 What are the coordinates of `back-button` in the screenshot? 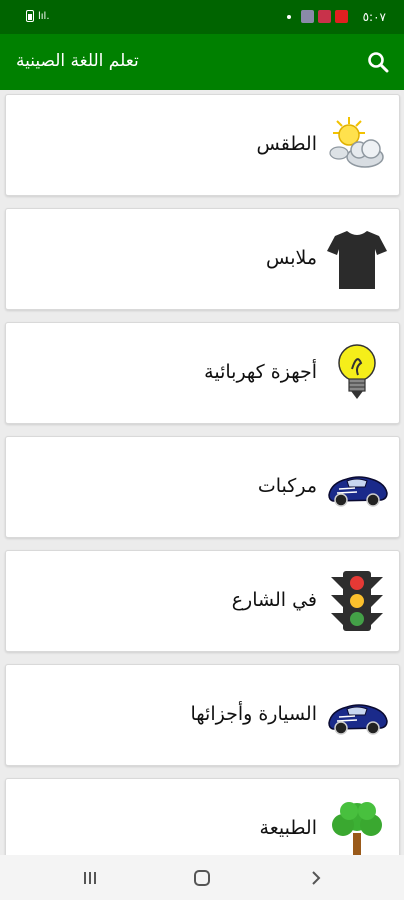 It's located at (316, 878).